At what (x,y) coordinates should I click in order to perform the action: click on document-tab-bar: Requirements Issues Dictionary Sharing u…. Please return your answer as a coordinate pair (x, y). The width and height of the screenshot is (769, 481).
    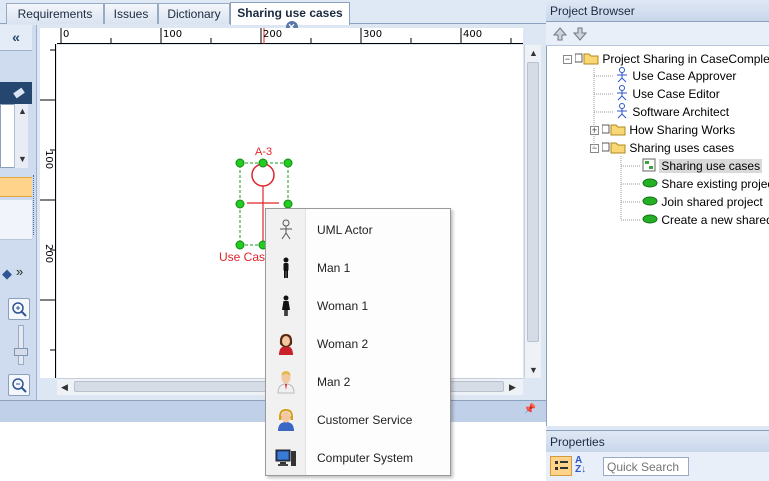
    Looking at the image, I should click on (273, 16).